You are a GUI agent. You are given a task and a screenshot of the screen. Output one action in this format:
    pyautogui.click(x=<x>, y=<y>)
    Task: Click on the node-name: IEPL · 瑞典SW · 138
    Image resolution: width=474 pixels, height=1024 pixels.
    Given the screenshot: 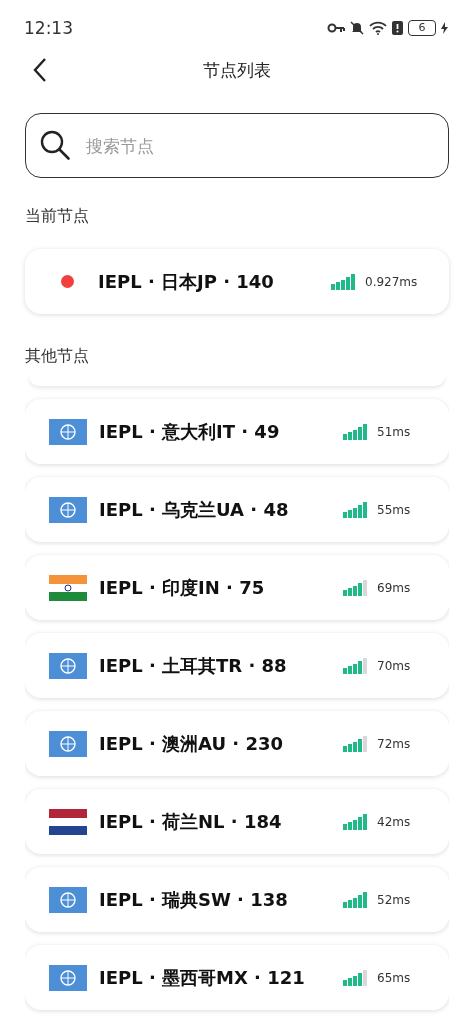 What is the action you would take?
    pyautogui.click(x=194, y=899)
    